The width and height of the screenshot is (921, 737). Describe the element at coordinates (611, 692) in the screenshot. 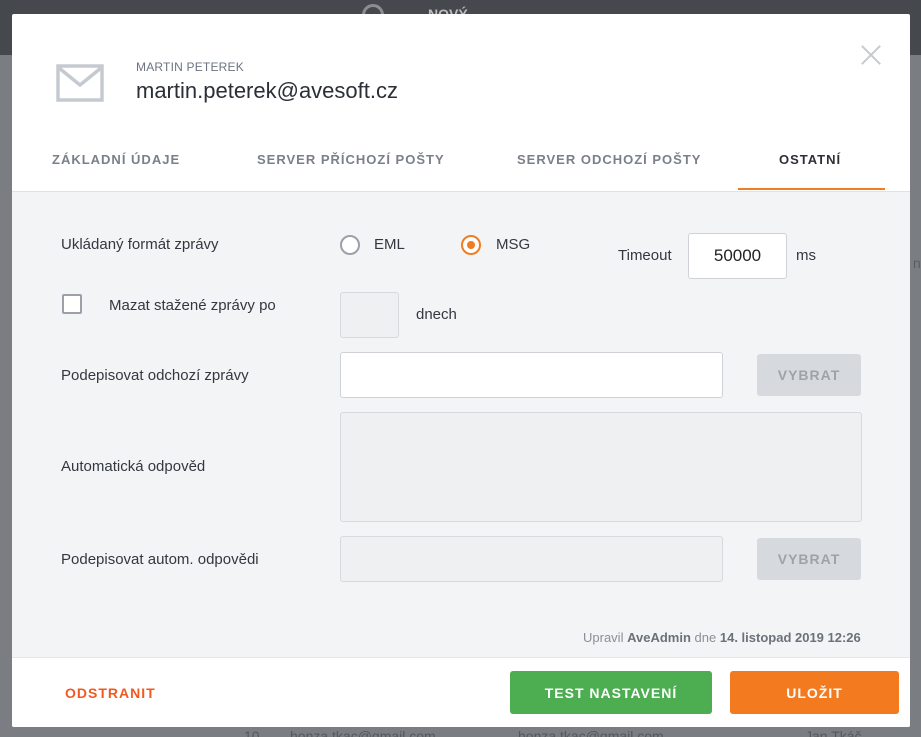

I see `test-settings-button: TEST NASTAVENÍ` at that location.